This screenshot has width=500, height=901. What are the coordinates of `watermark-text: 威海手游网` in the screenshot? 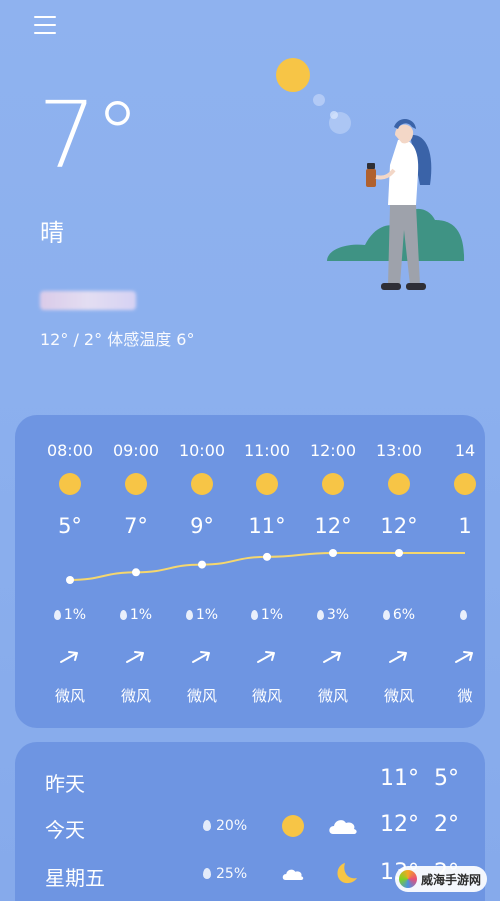 It's located at (451, 879).